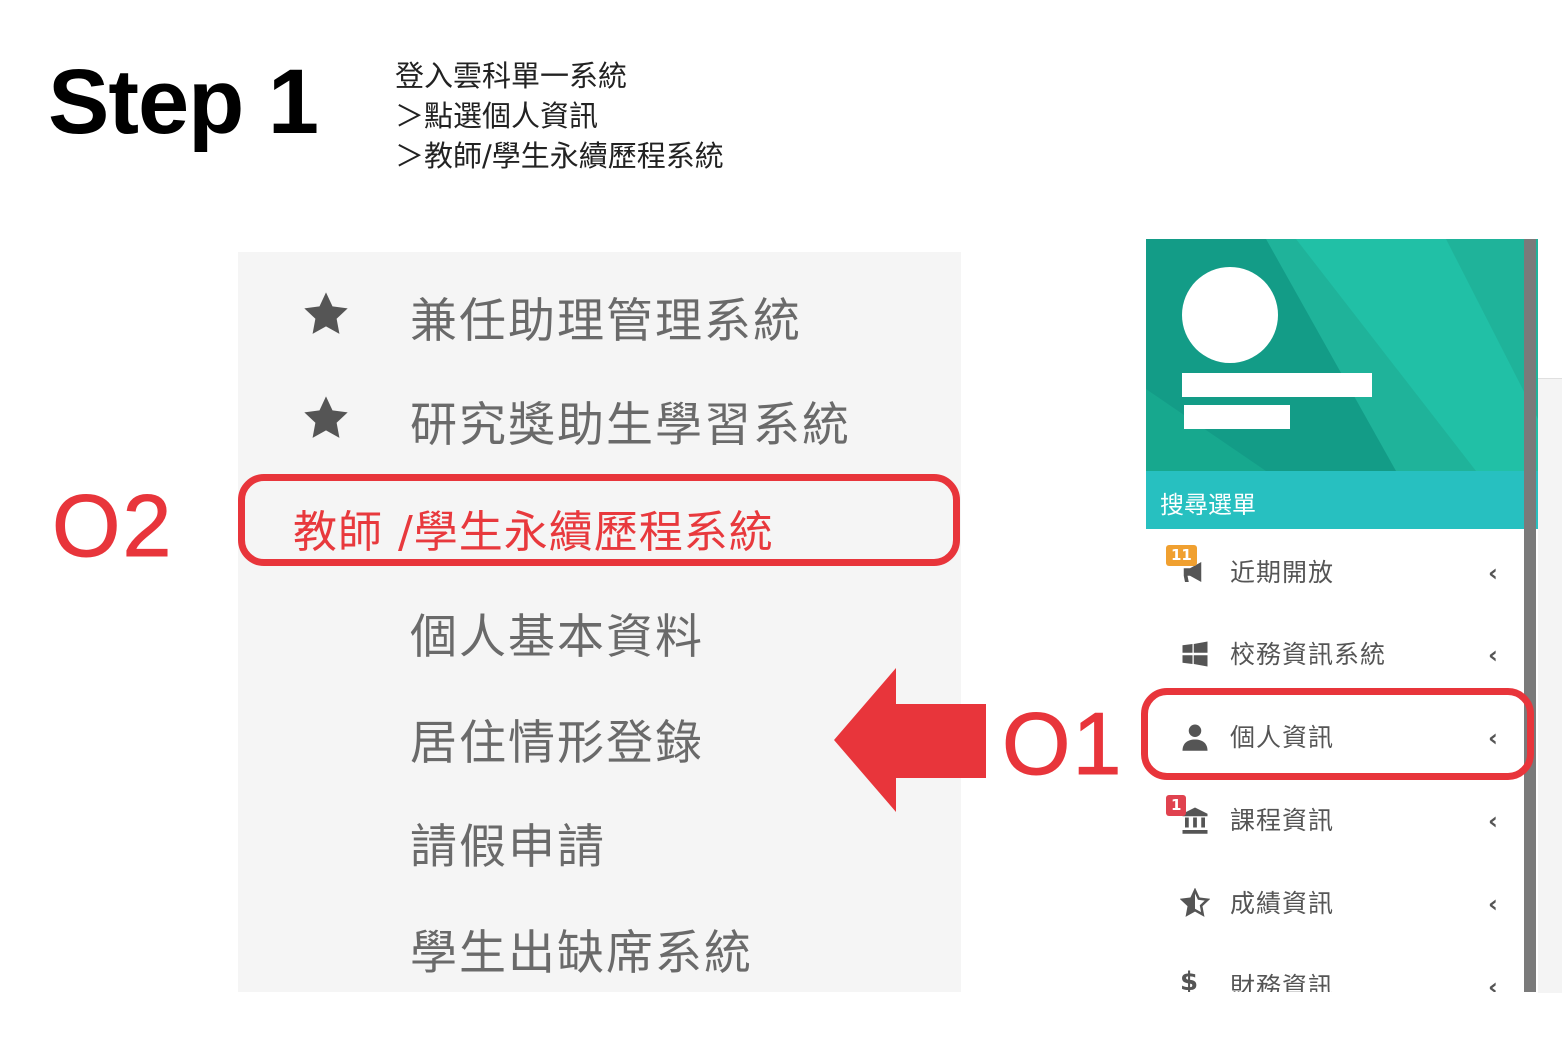 This screenshot has width=1562, height=1042. Describe the element at coordinates (1176, 805) in the screenshot. I see `badge: 1` at that location.